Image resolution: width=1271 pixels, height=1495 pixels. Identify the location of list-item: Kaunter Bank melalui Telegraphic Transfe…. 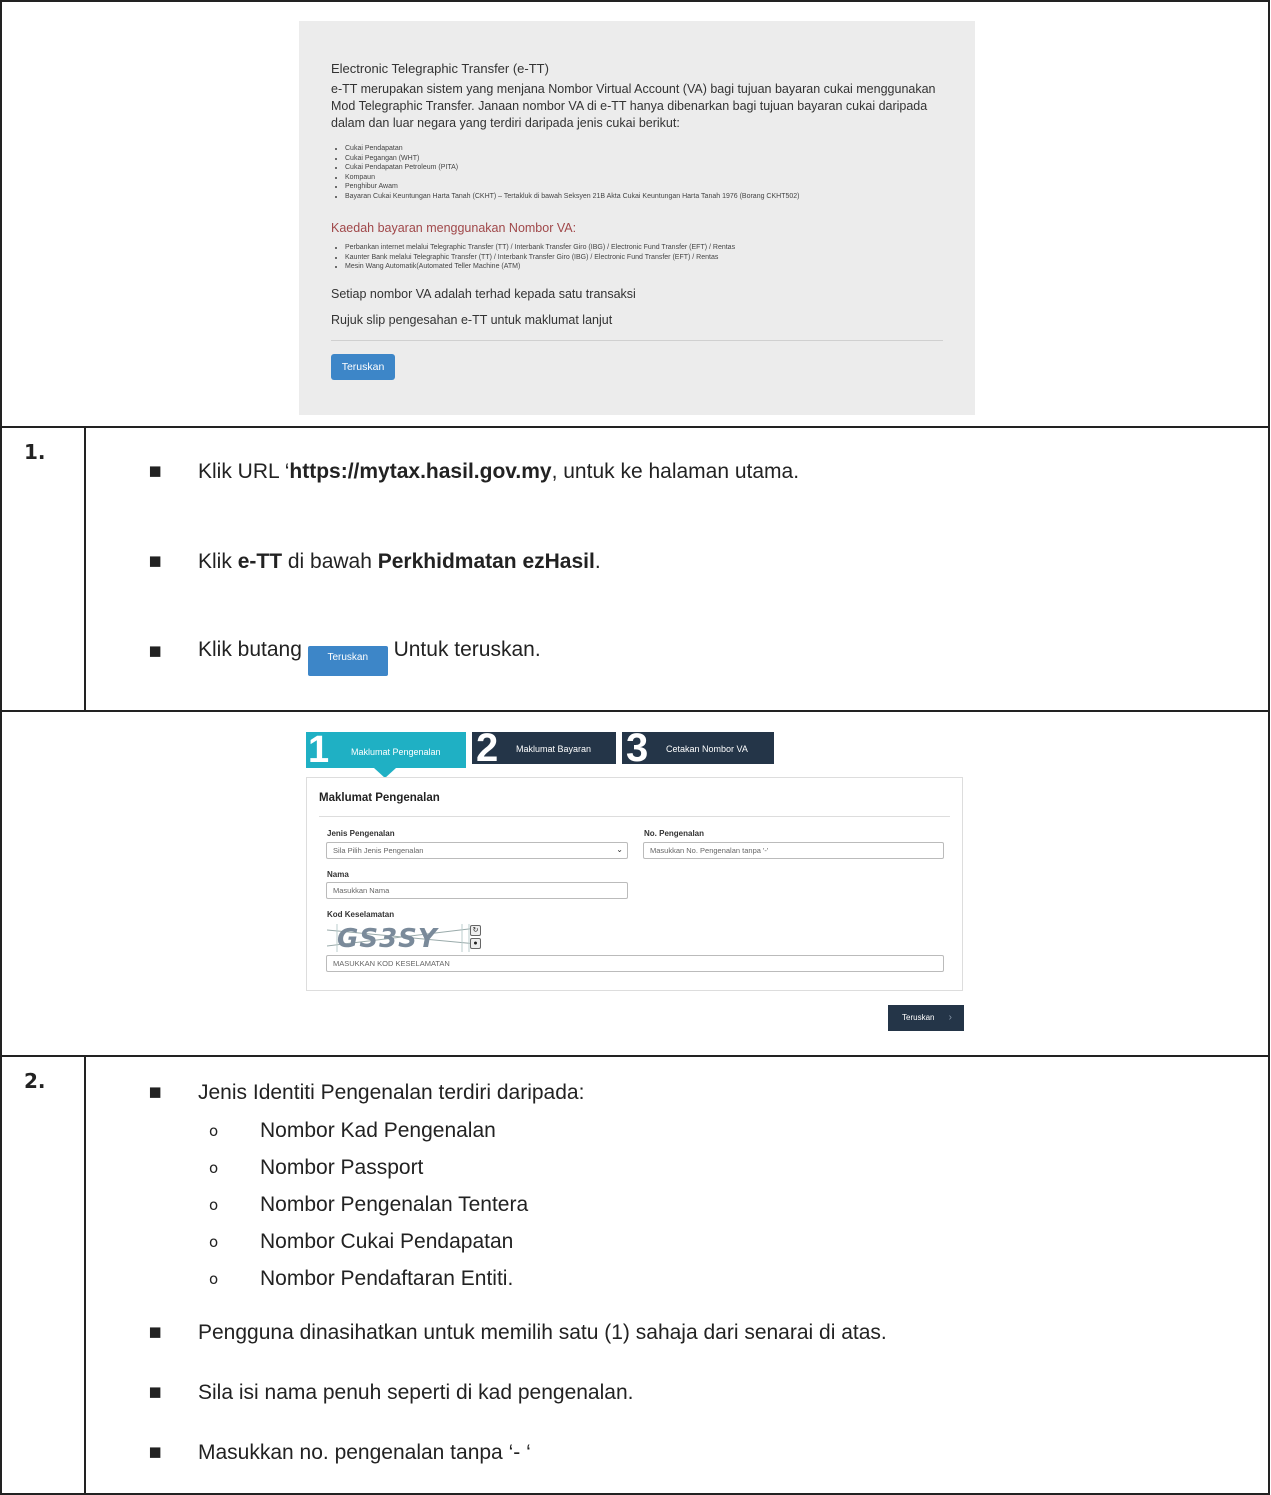
(540, 258).